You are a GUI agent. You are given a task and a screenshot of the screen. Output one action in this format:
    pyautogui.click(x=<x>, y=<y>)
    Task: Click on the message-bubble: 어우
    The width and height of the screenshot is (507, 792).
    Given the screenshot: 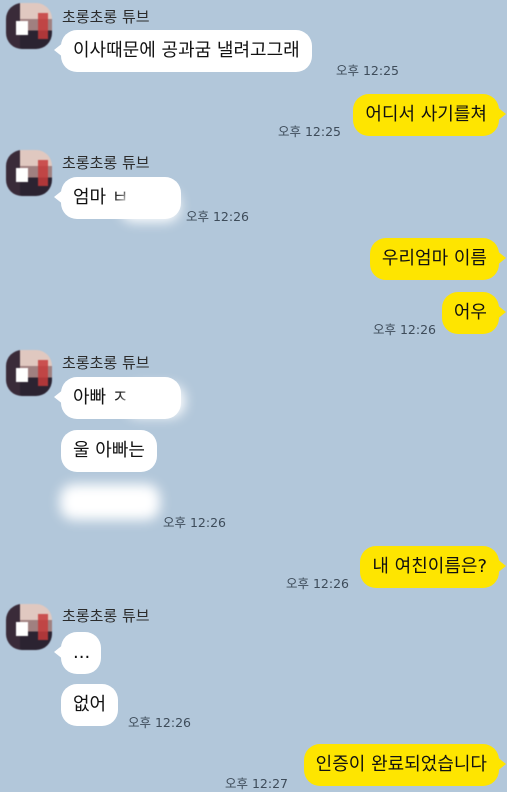 What is the action you would take?
    pyautogui.click(x=474, y=313)
    